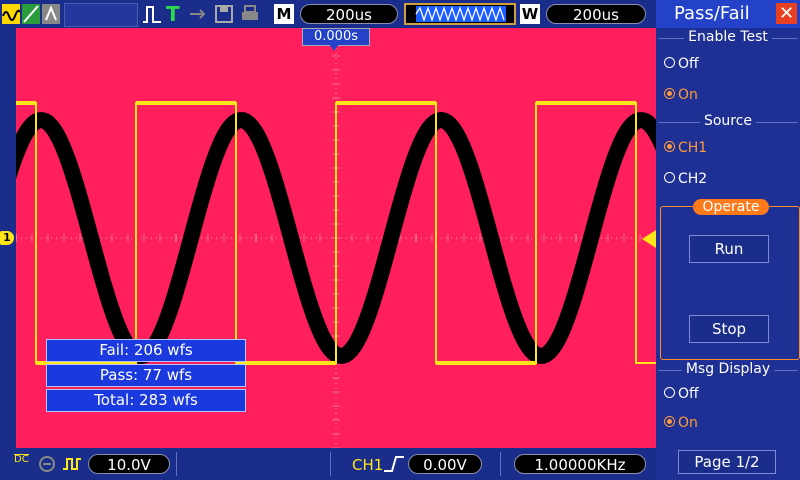 Image resolution: width=800 pixels, height=480 pixels. Describe the element at coordinates (681, 95) in the screenshot. I see `enable-test-on-option: On` at that location.